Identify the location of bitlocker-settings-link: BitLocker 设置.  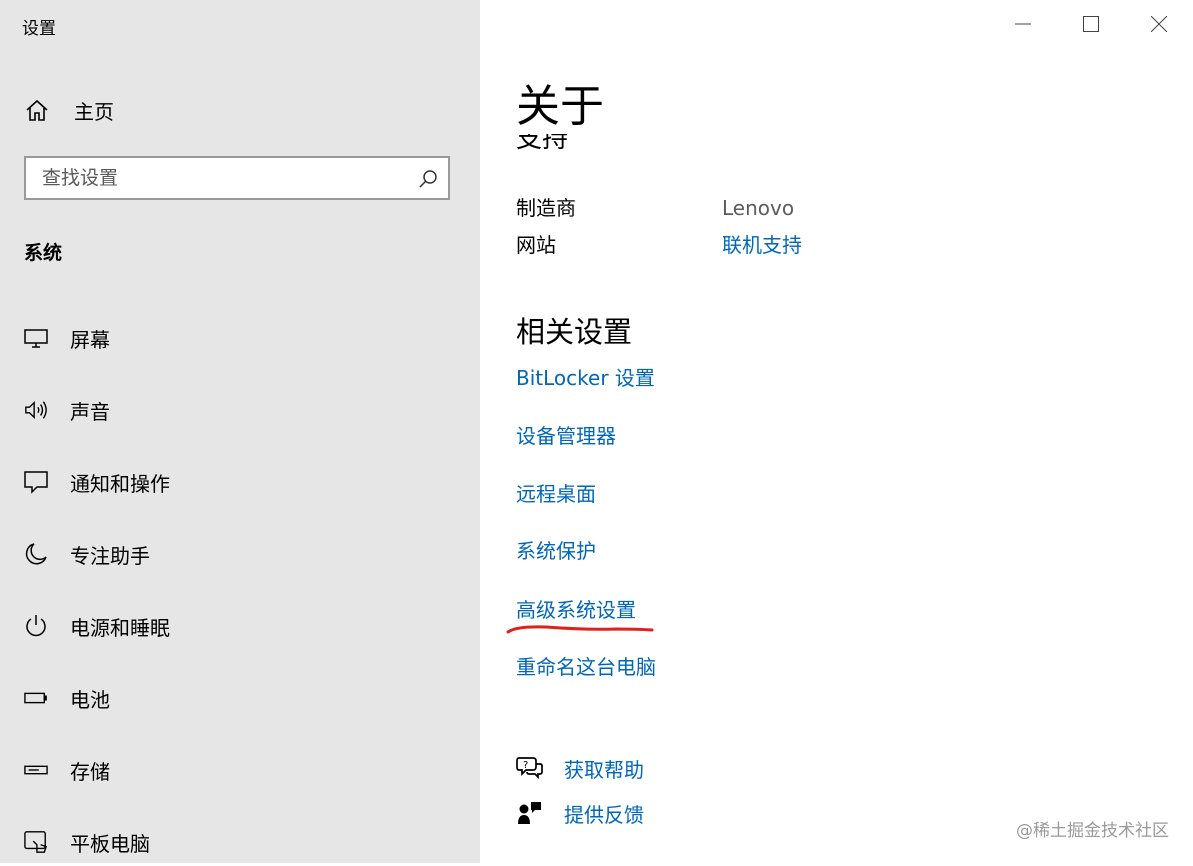
(585, 378).